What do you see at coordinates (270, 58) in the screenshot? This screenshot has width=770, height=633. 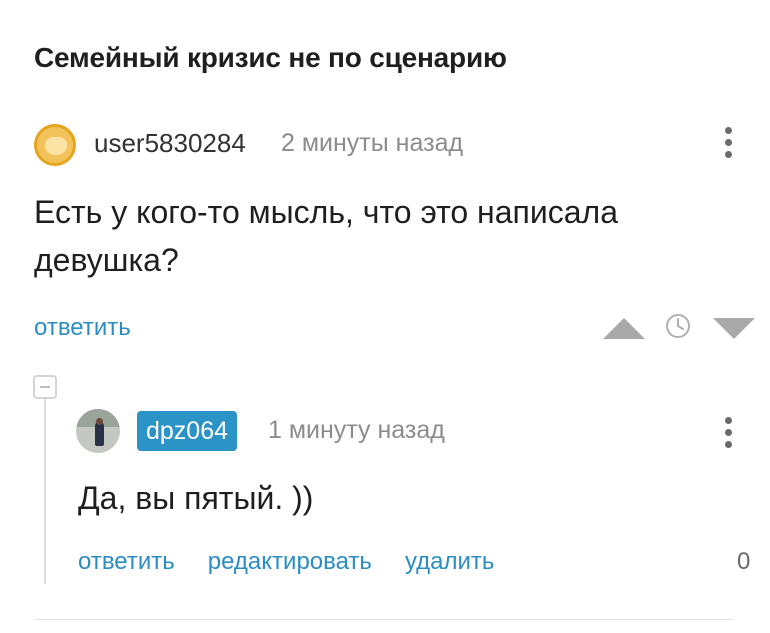 I see `post-title: Семейный кризис не по сценарию` at bounding box center [270, 58].